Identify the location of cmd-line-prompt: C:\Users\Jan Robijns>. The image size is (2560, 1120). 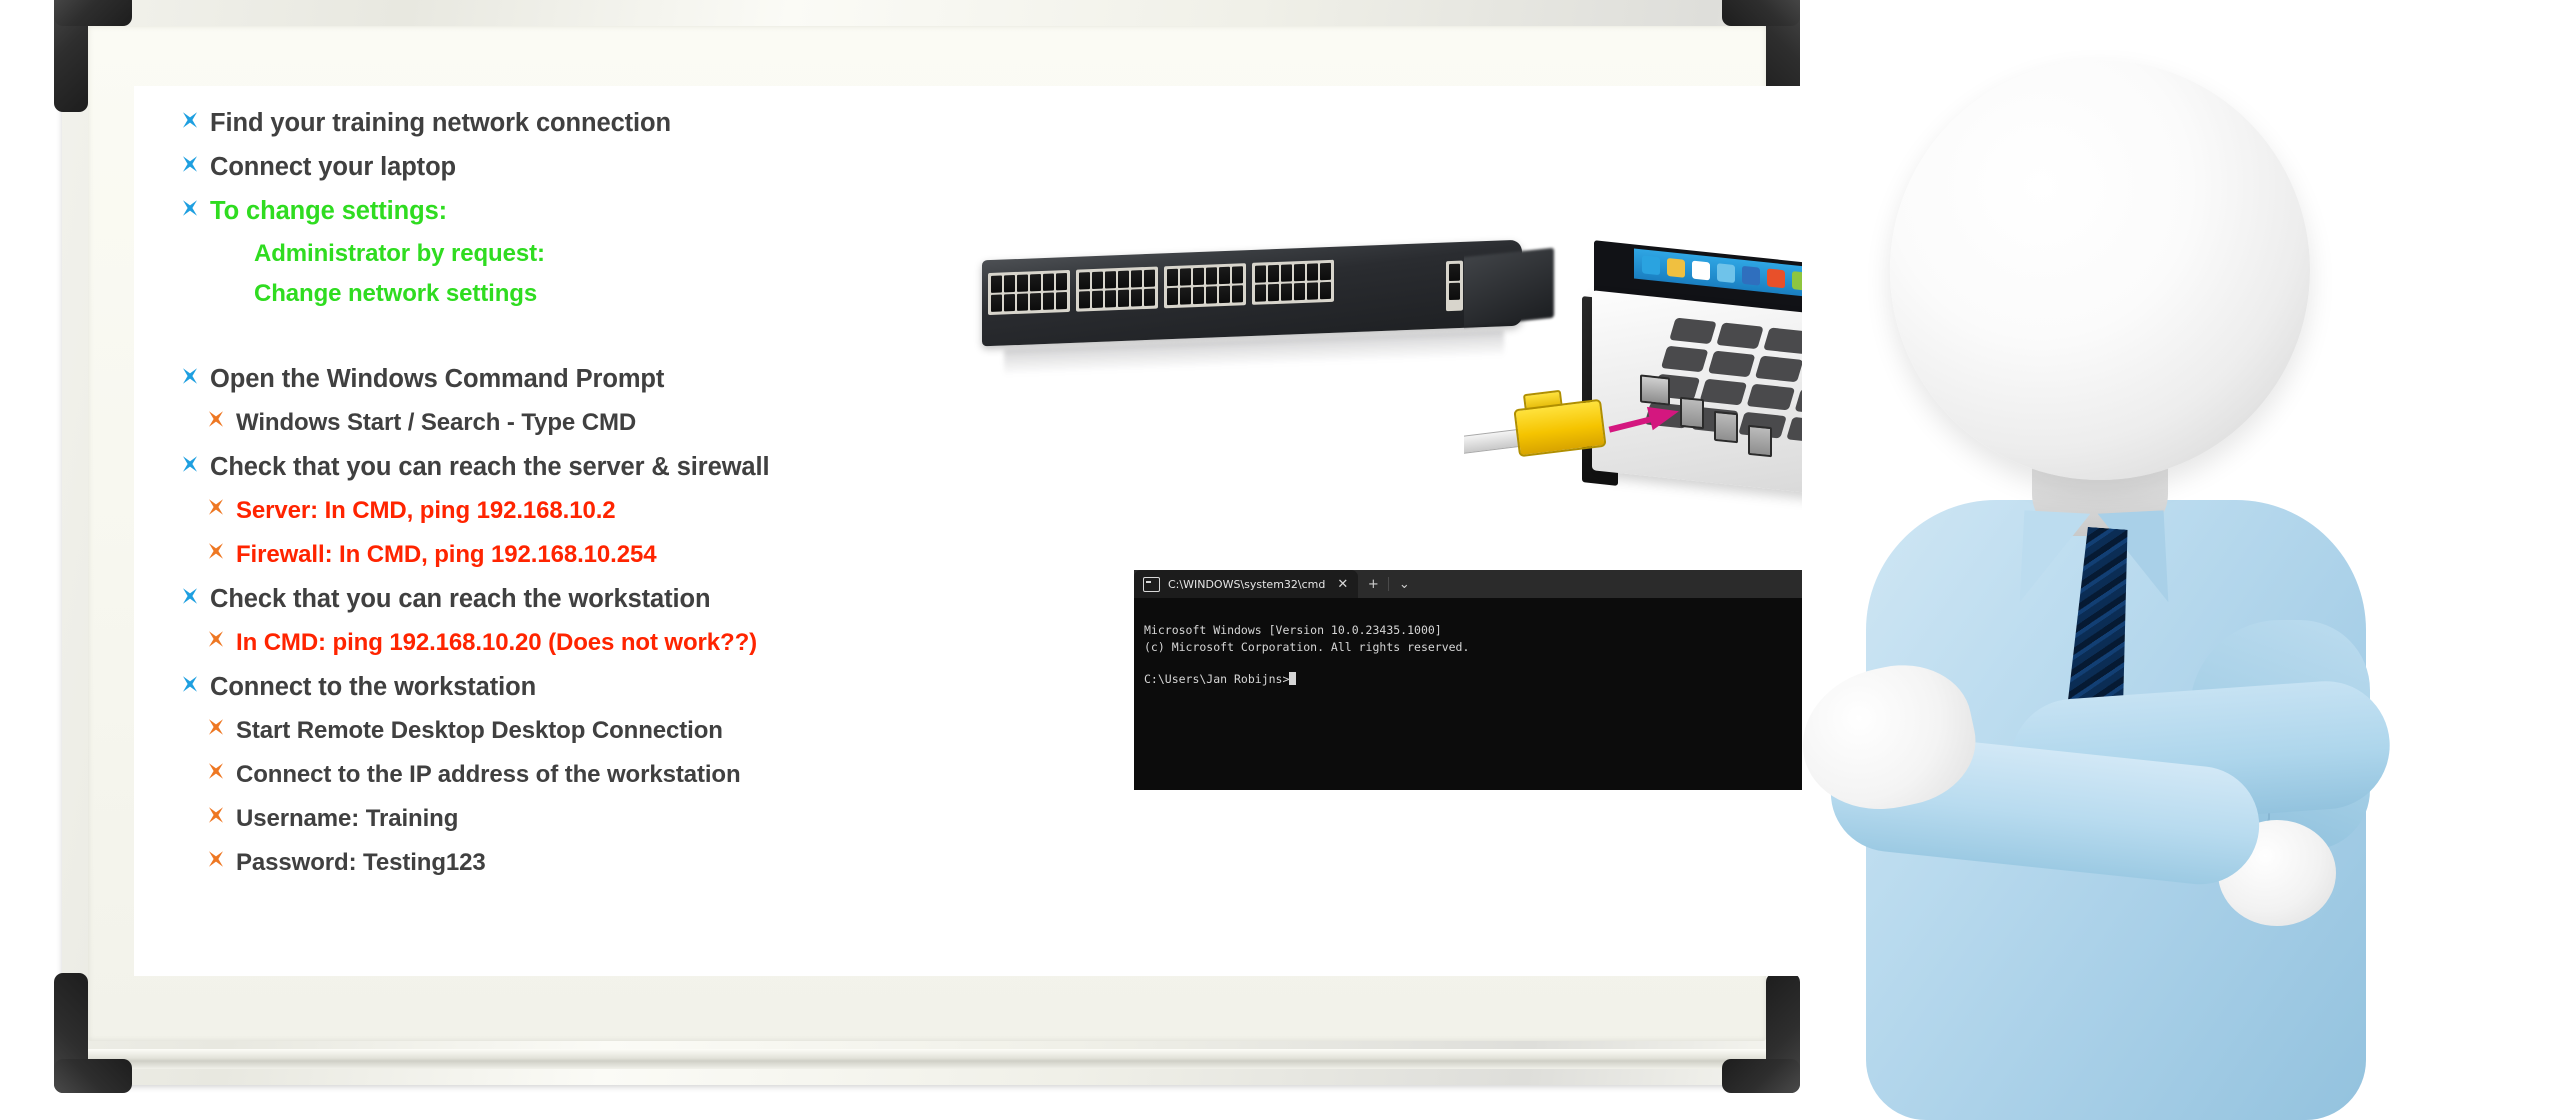
(1473, 679).